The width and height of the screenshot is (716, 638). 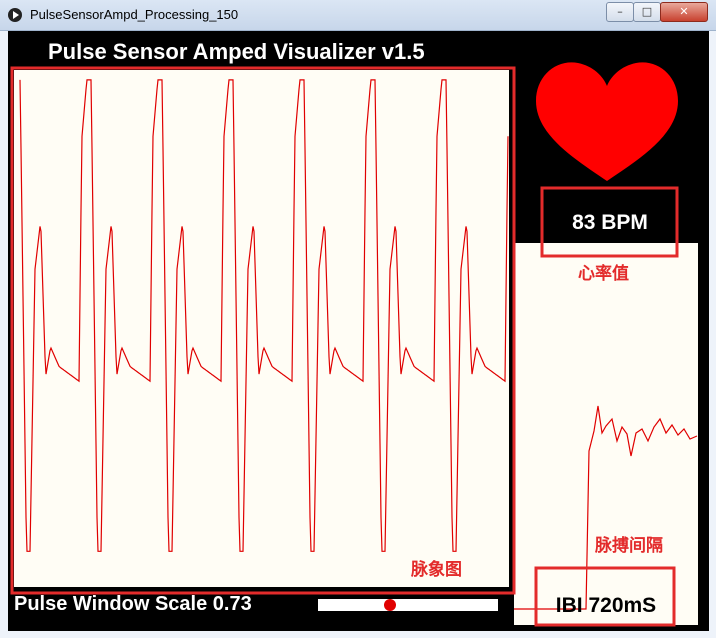 What do you see at coordinates (133, 604) in the screenshot?
I see `pulse-window-scale-label: Pulse Window Scale 0.73` at bounding box center [133, 604].